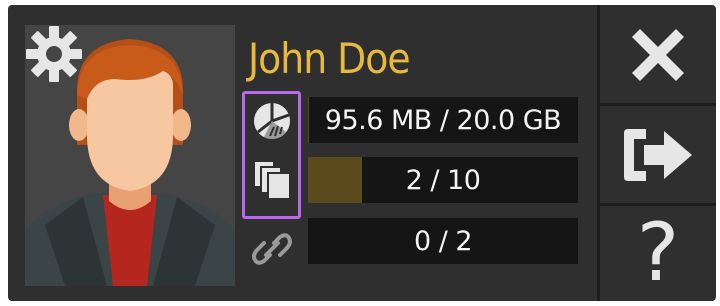 The height and width of the screenshot is (306, 720). What do you see at coordinates (272, 180) in the screenshot?
I see `pages-icon` at bounding box center [272, 180].